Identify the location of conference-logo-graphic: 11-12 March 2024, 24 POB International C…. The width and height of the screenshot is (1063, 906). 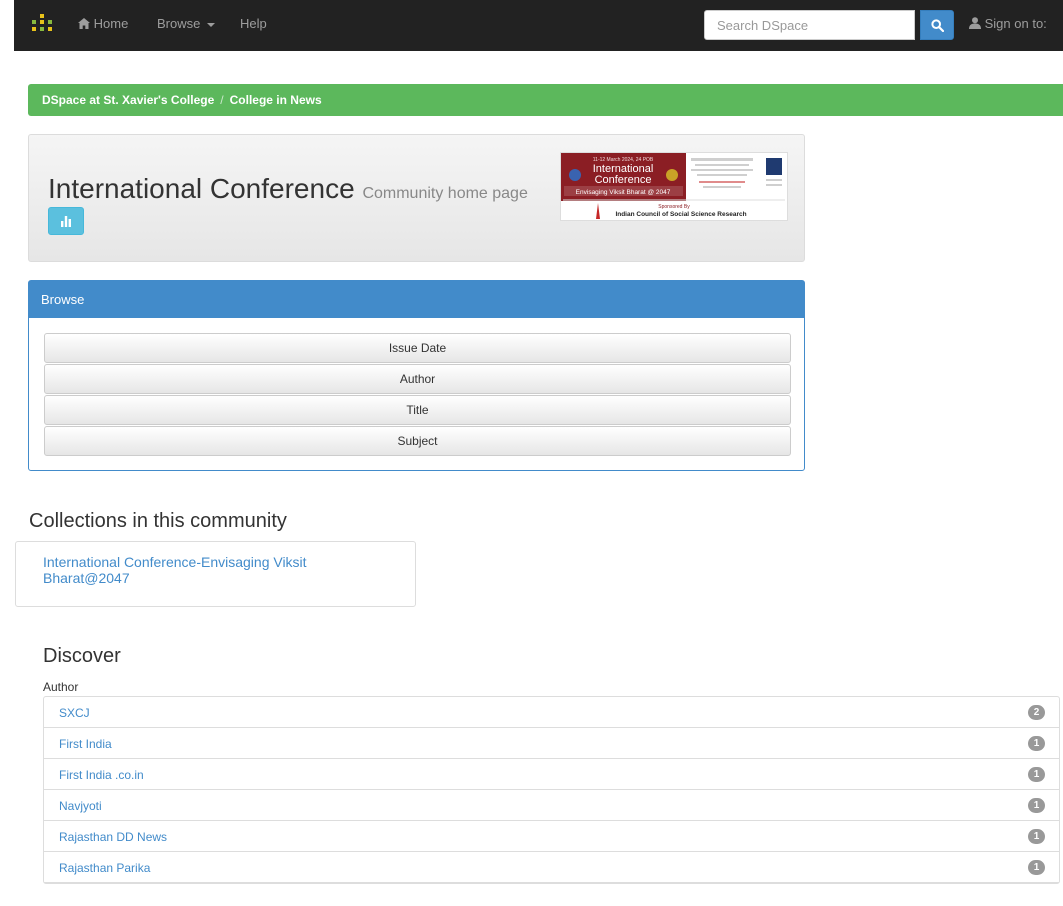
(674, 186).